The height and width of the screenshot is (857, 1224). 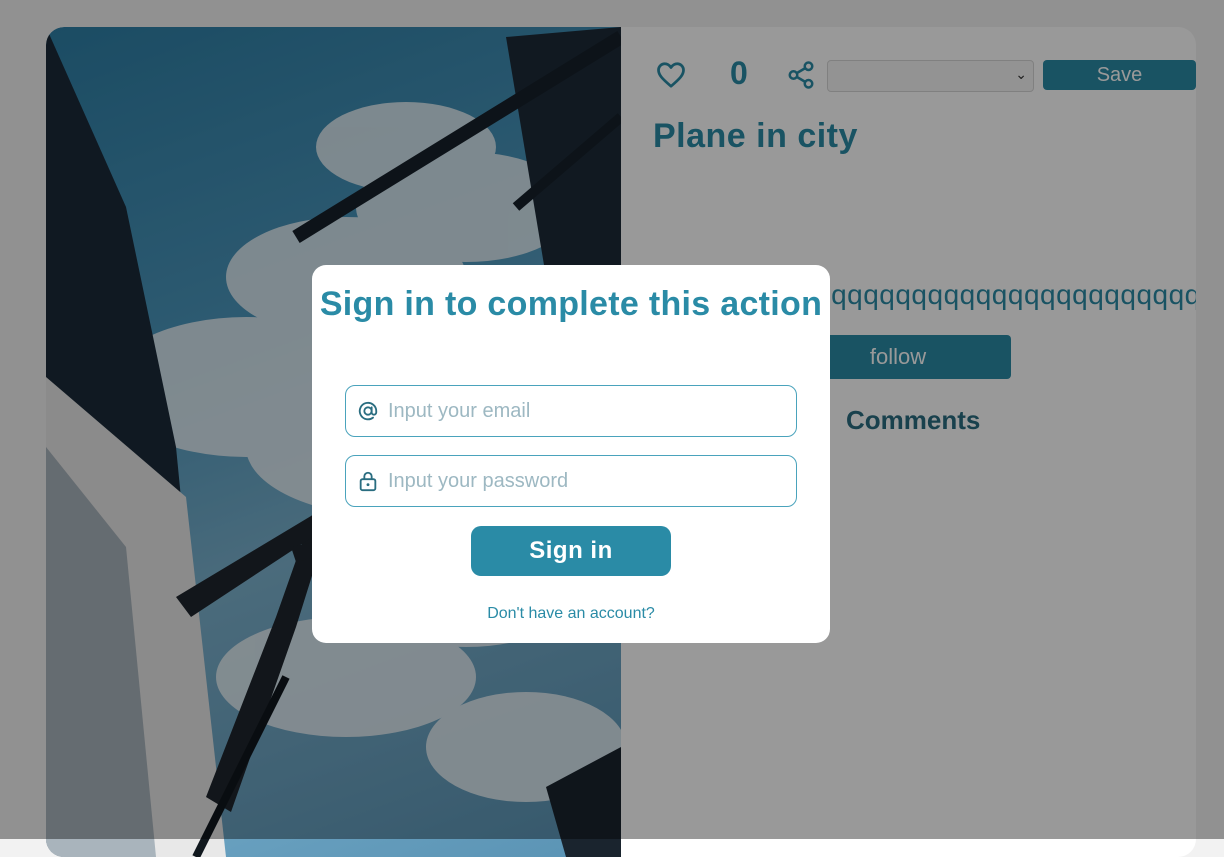 I want to click on at-sign-icon, so click(x=368, y=411).